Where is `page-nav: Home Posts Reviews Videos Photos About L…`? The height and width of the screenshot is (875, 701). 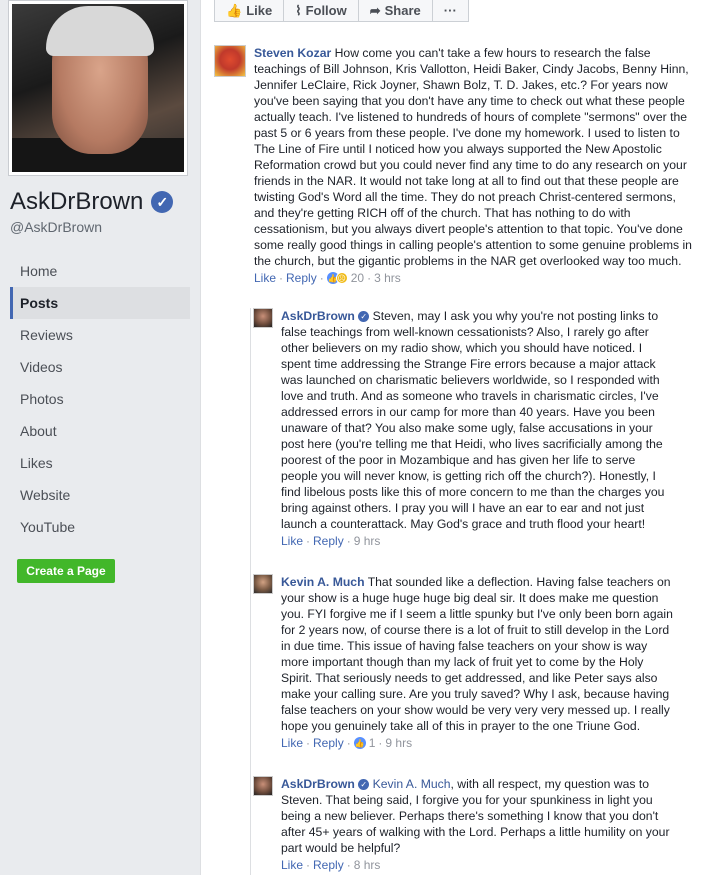
page-nav: Home Posts Reviews Videos Photos About L… is located at coordinates (100, 399).